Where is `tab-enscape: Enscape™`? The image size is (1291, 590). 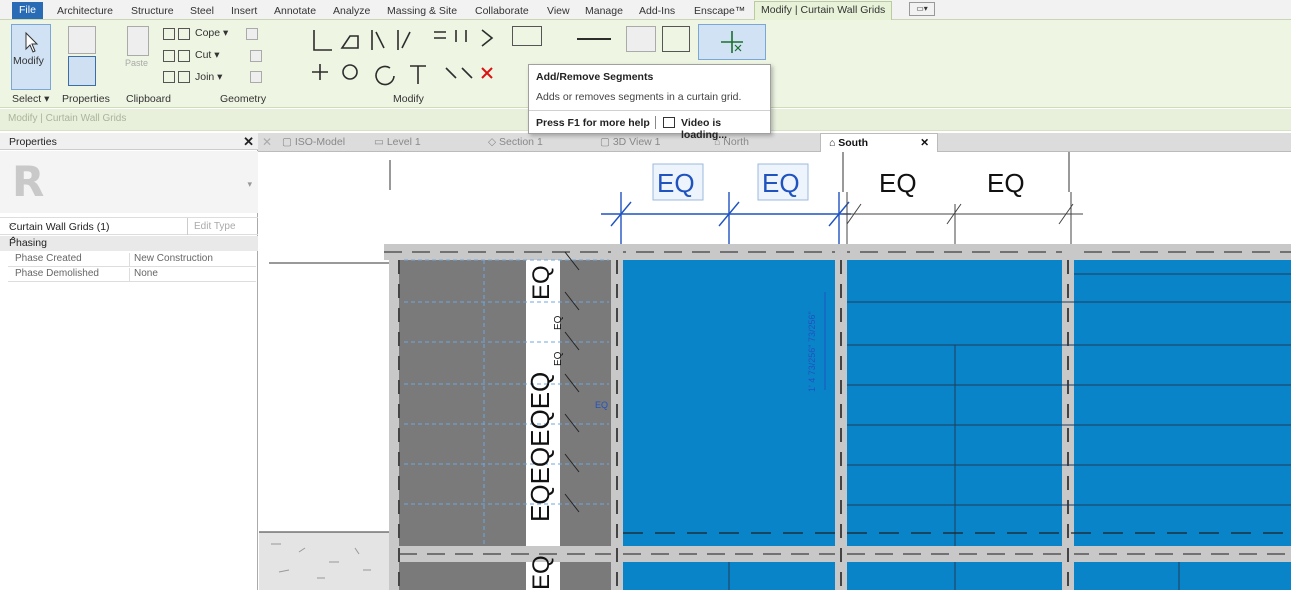
tab-enscape: Enscape™ is located at coordinates (719, 11).